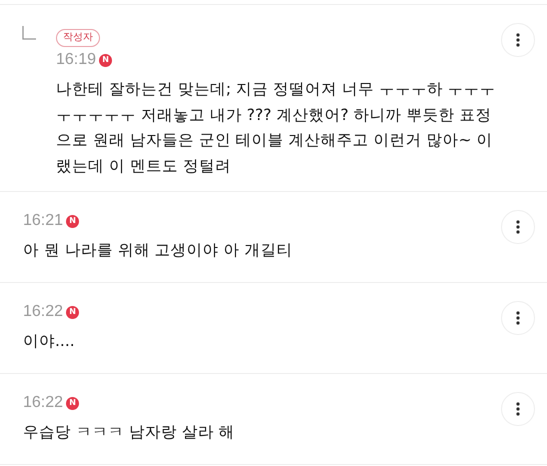  What do you see at coordinates (78, 38) in the screenshot?
I see `author-badge: 작성자` at bounding box center [78, 38].